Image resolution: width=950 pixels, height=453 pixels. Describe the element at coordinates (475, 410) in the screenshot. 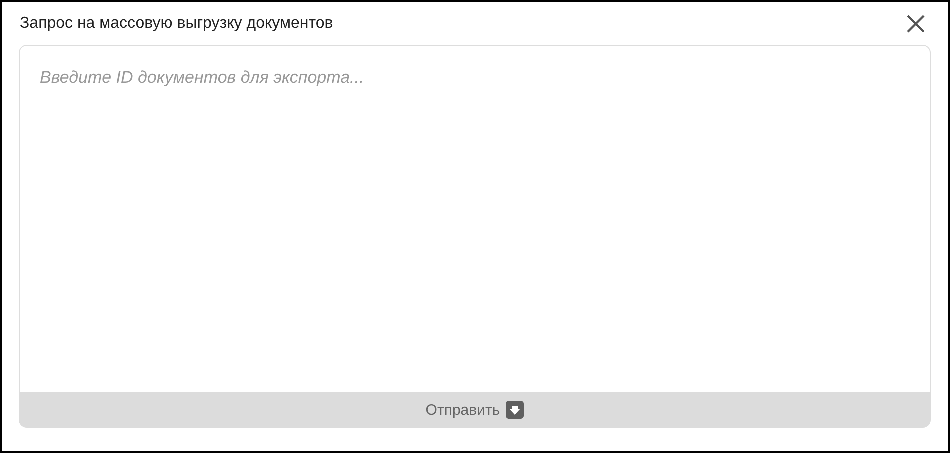

I see `submit-button: Отправить` at that location.